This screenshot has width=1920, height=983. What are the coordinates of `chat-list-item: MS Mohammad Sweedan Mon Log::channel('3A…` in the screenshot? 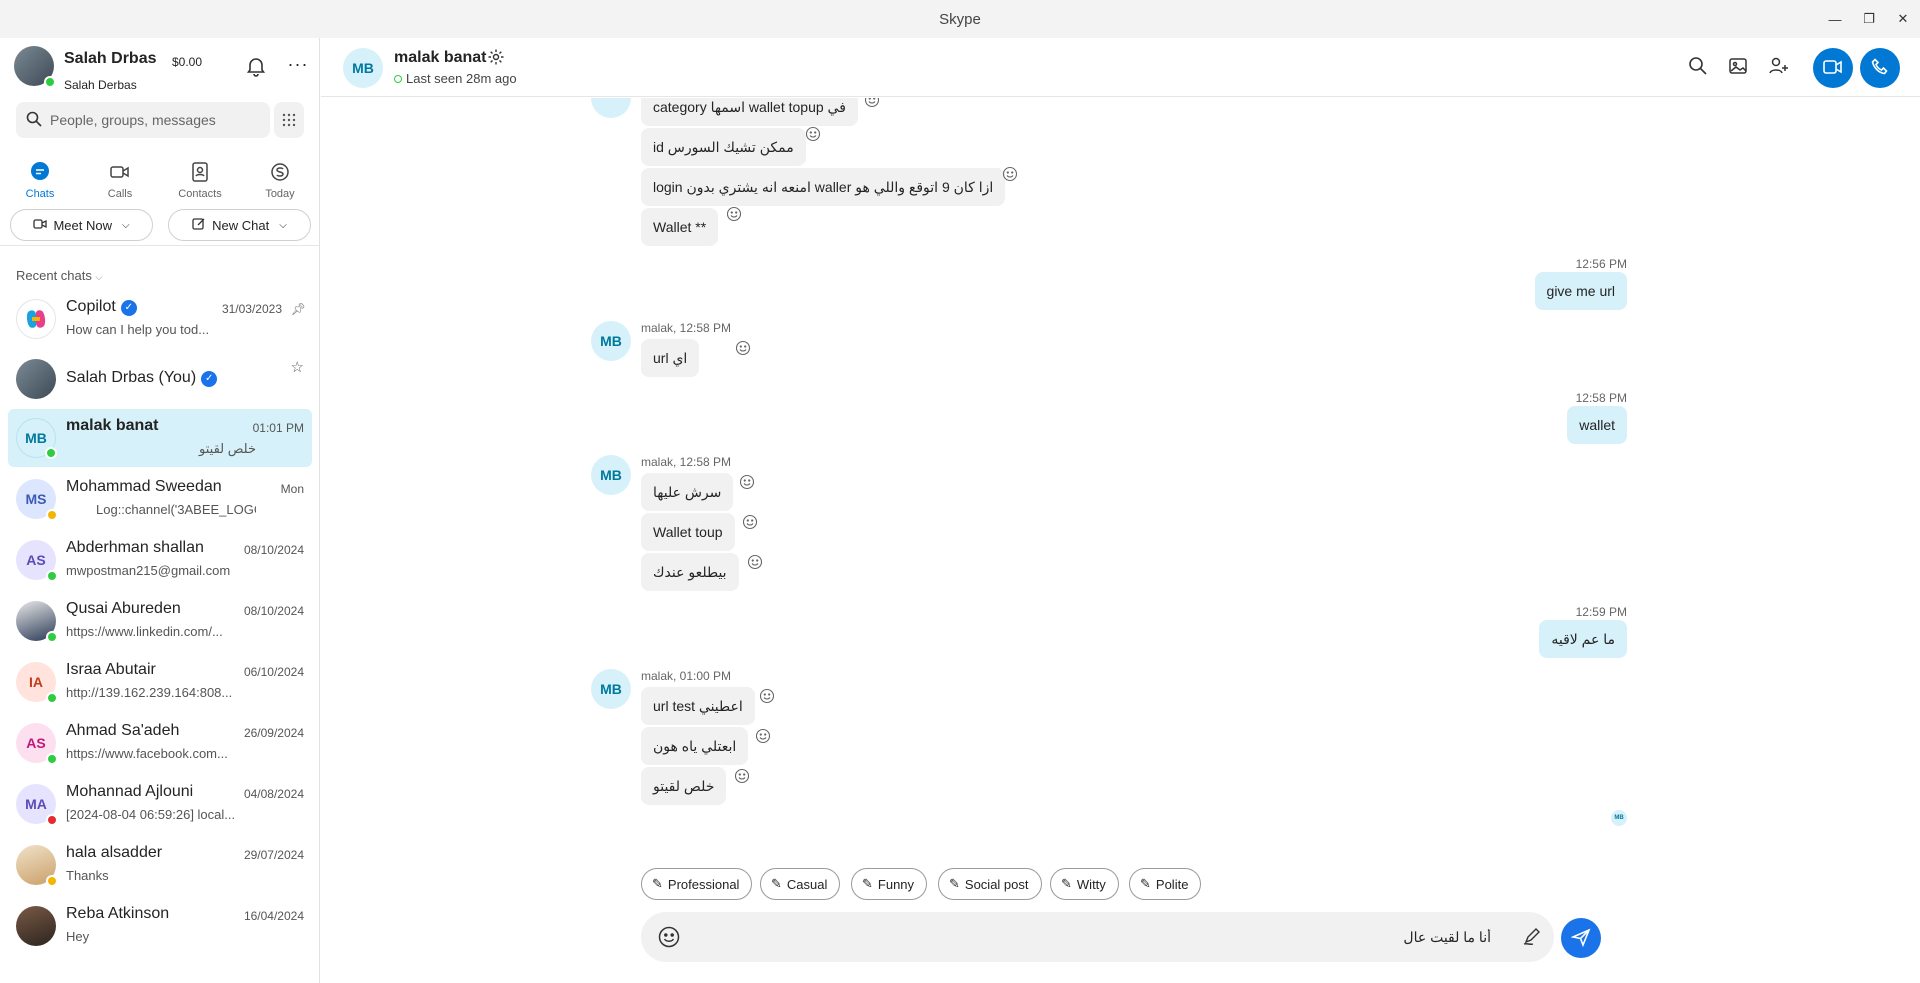 It's located at (160, 499).